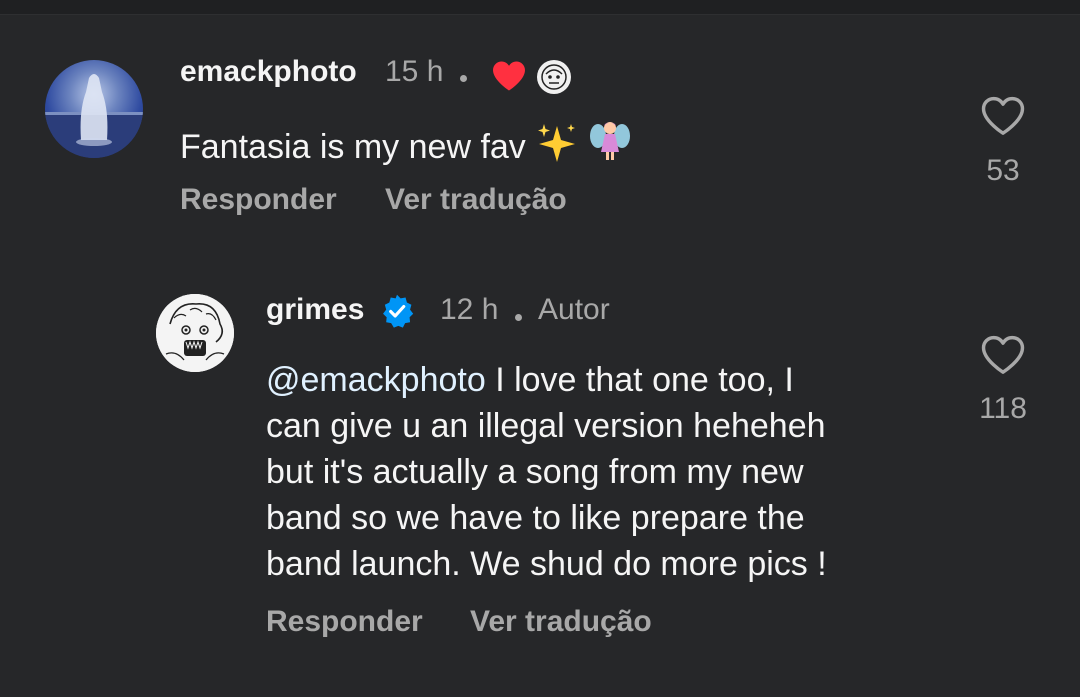  Describe the element at coordinates (574, 309) in the screenshot. I see `author-label: Autor` at that location.